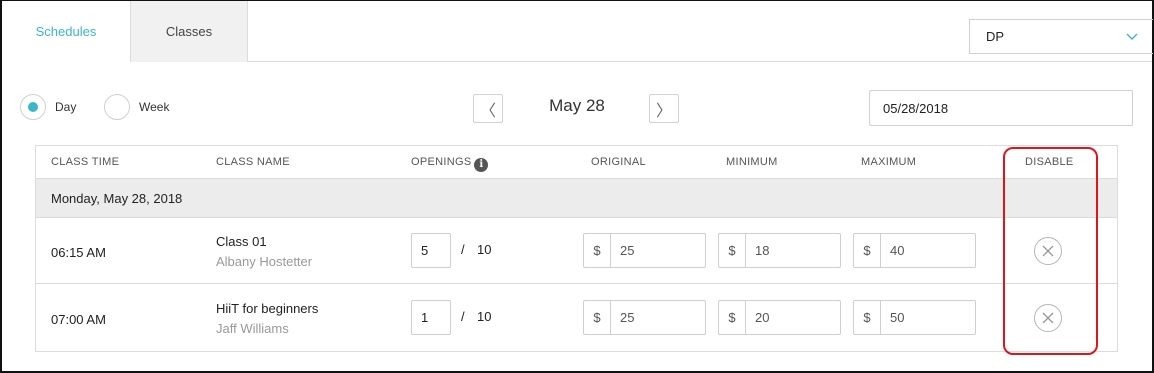 This screenshot has width=1154, height=373. I want to click on chevron-right-icon: 〉, so click(663, 111).